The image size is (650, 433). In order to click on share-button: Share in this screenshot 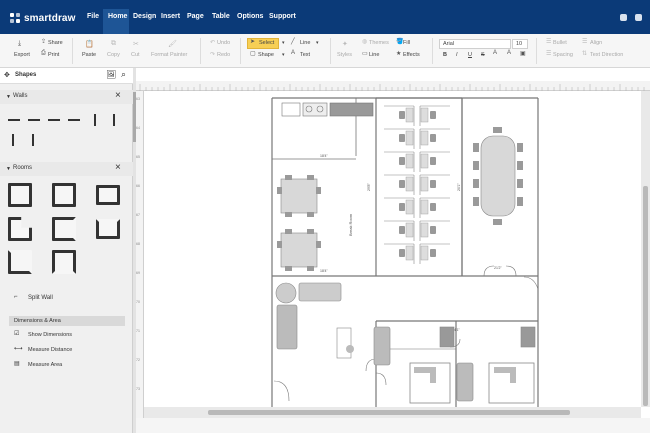, I will do `click(55, 43)`.